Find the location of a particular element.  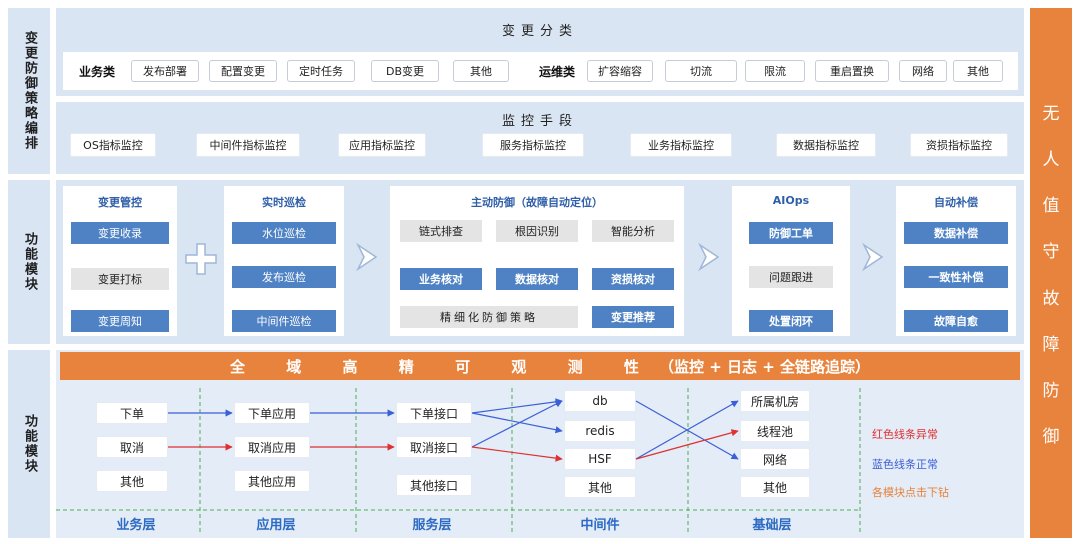

consistency-compensate: 一致性补偿 is located at coordinates (956, 277).